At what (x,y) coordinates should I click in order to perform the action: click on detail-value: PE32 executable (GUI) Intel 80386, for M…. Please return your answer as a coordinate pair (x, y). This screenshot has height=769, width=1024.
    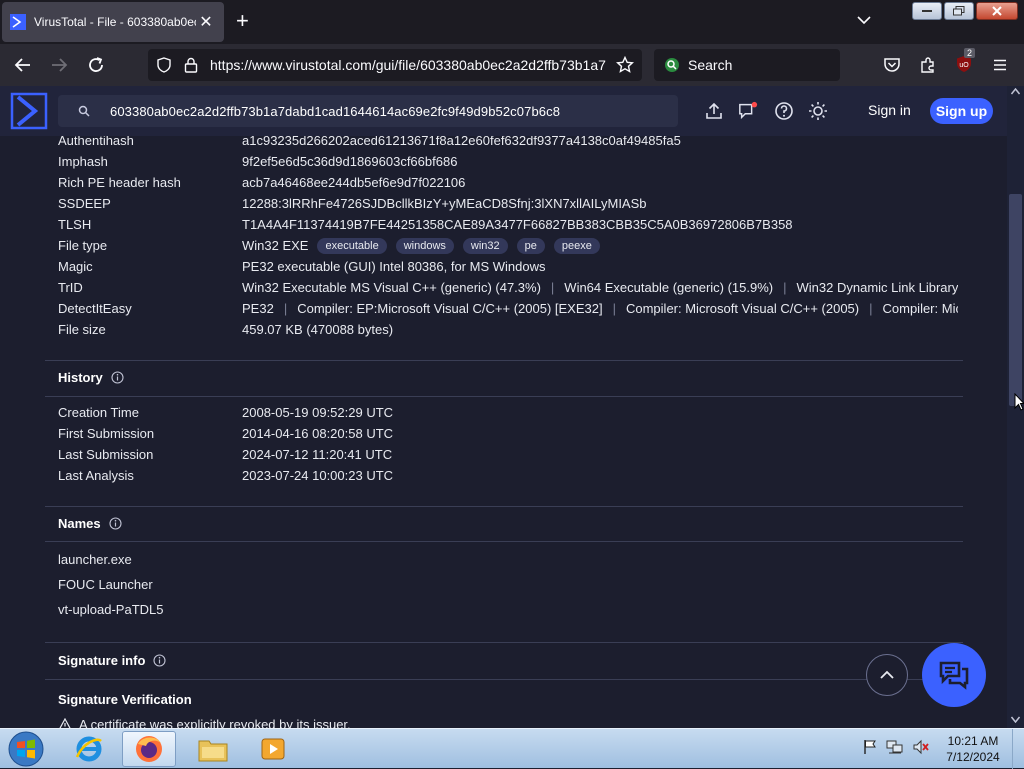
    Looking at the image, I should click on (394, 266).